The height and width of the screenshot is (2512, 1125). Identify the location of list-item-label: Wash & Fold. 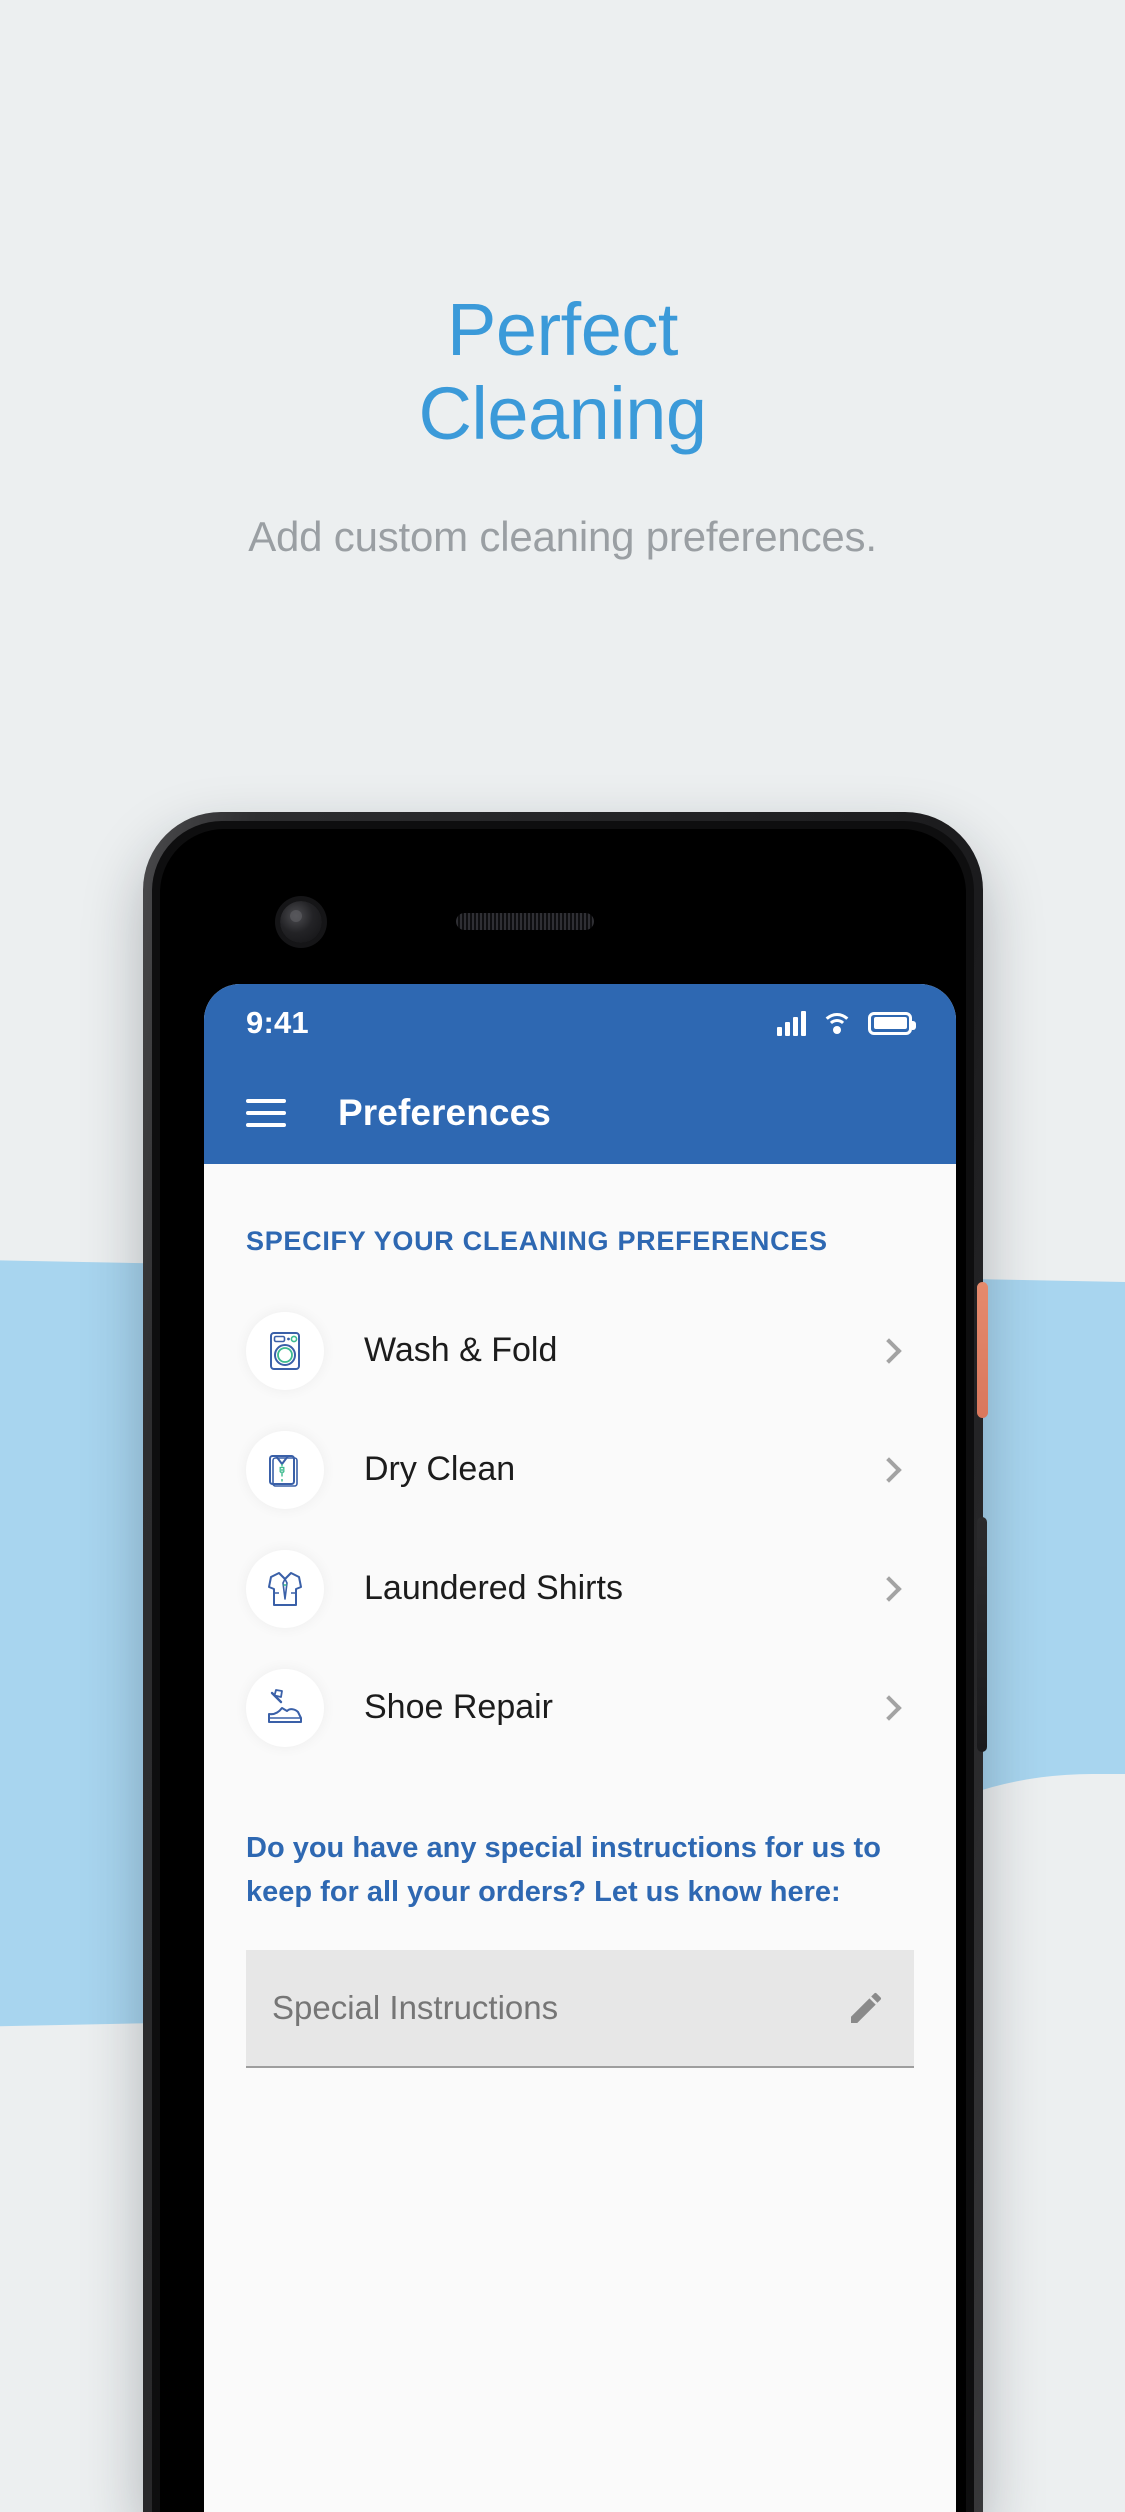
(461, 1350).